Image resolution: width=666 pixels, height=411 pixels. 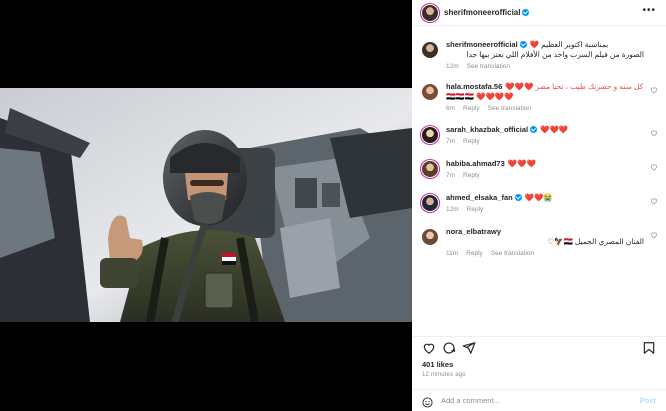 What do you see at coordinates (452, 209) in the screenshot?
I see `comment-time: 12m` at bounding box center [452, 209].